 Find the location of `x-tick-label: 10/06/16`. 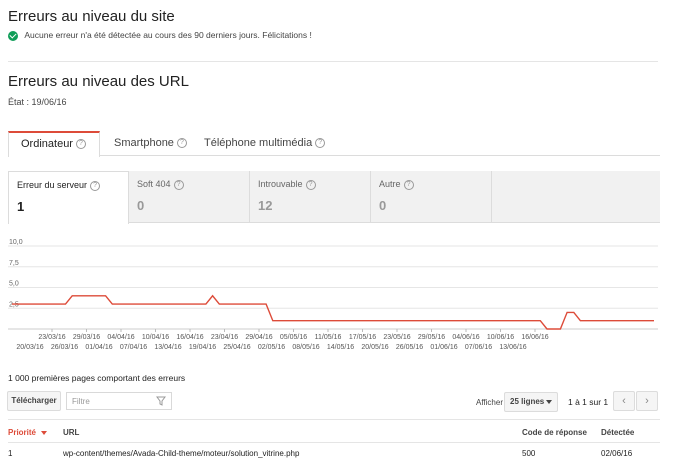

x-tick-label: 10/06/16 is located at coordinates (500, 337).